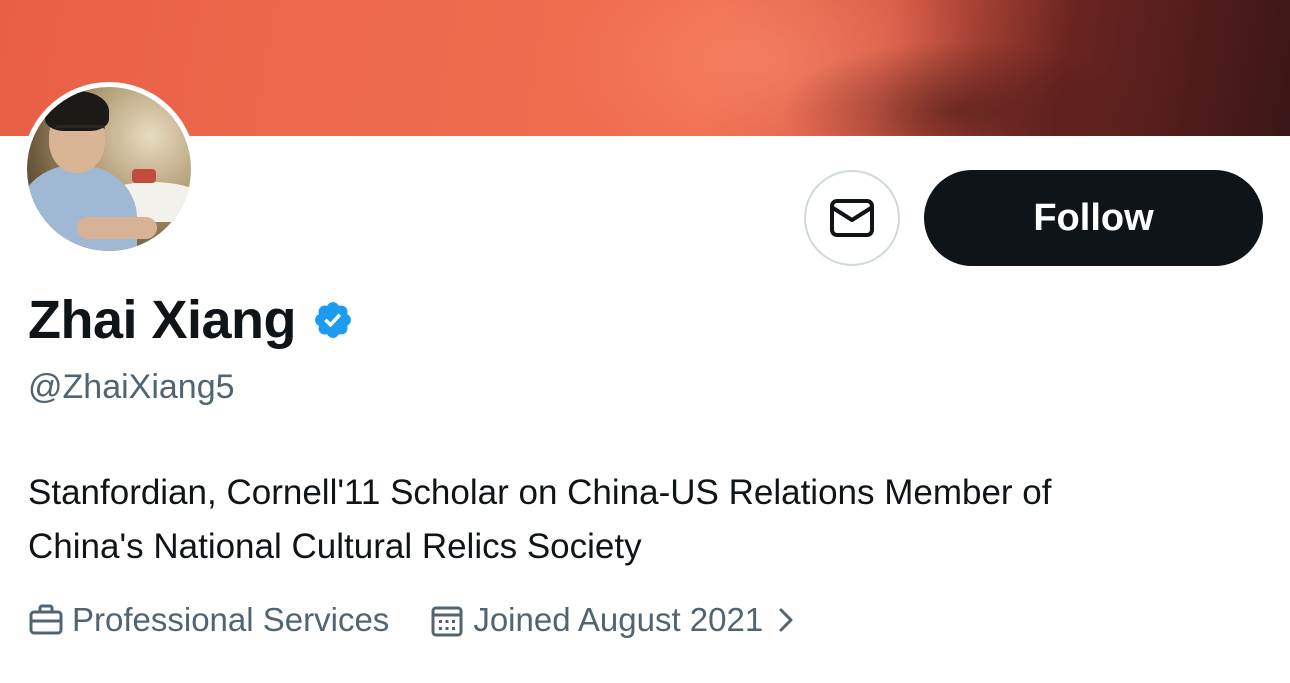  I want to click on briefcase-icon, so click(46, 619).